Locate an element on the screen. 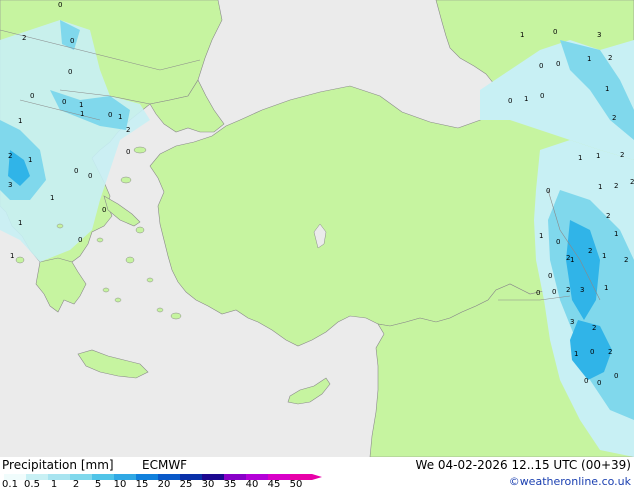 The height and width of the screenshot is (490, 634). legend-label: 10 is located at coordinates (120, 484).